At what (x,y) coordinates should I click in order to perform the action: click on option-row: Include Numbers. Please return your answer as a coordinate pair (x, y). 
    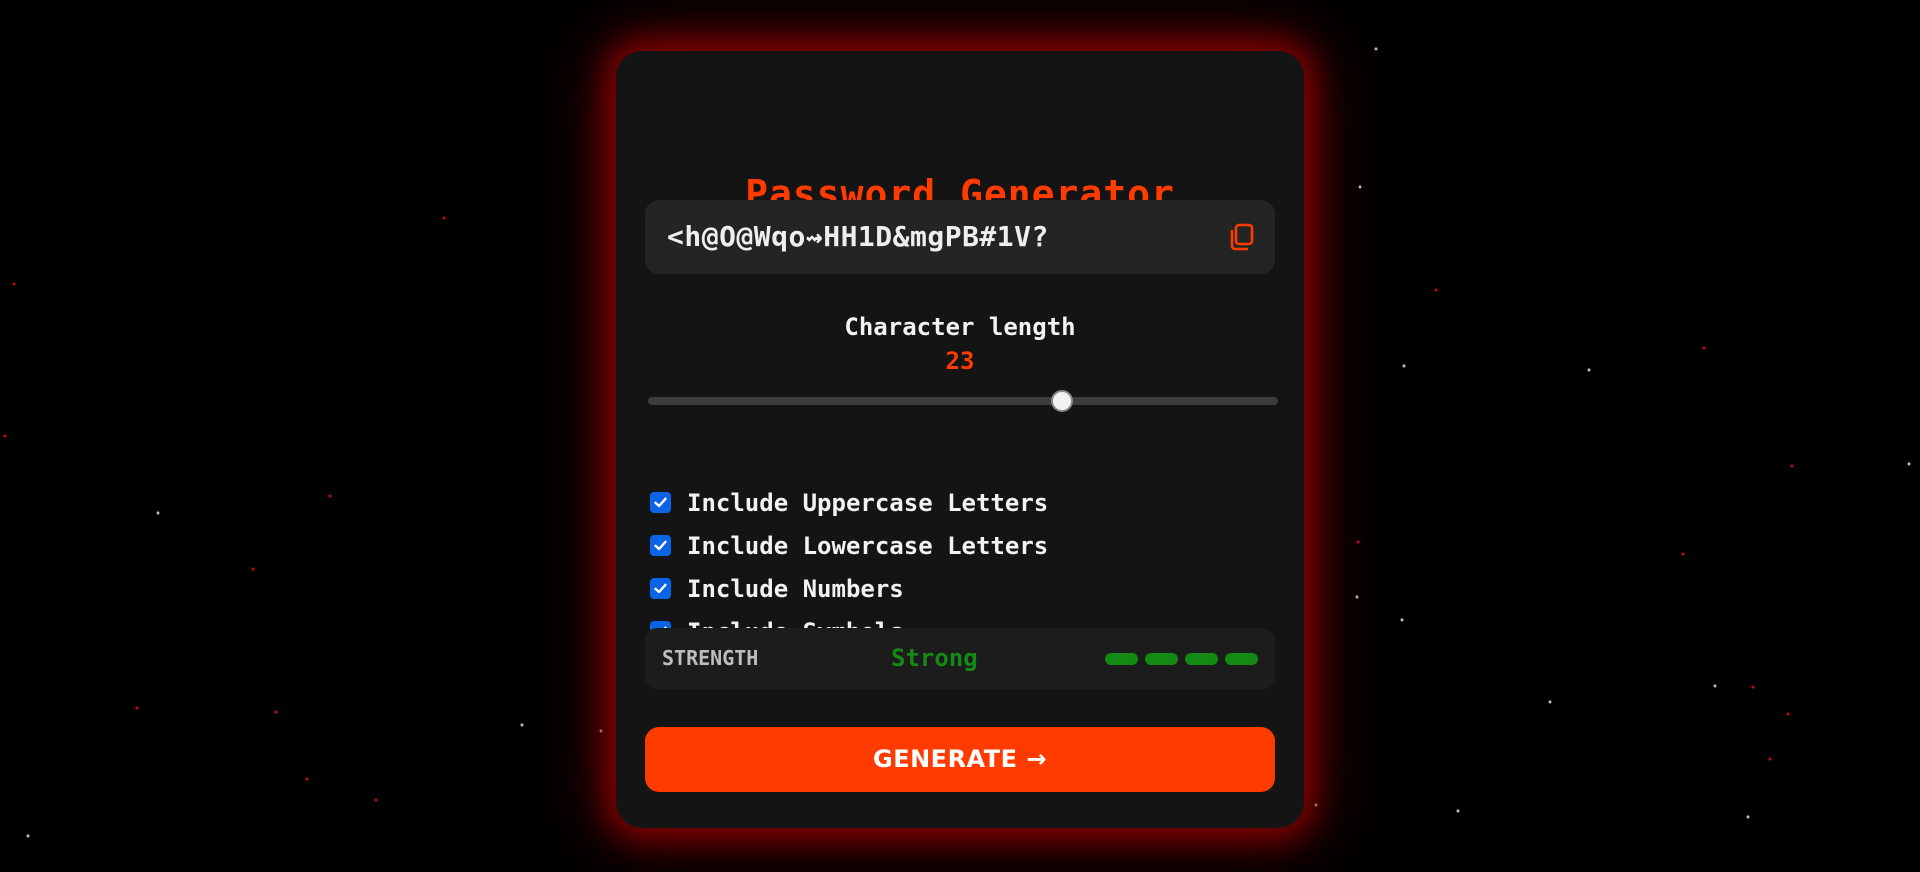
    Looking at the image, I should click on (849, 588).